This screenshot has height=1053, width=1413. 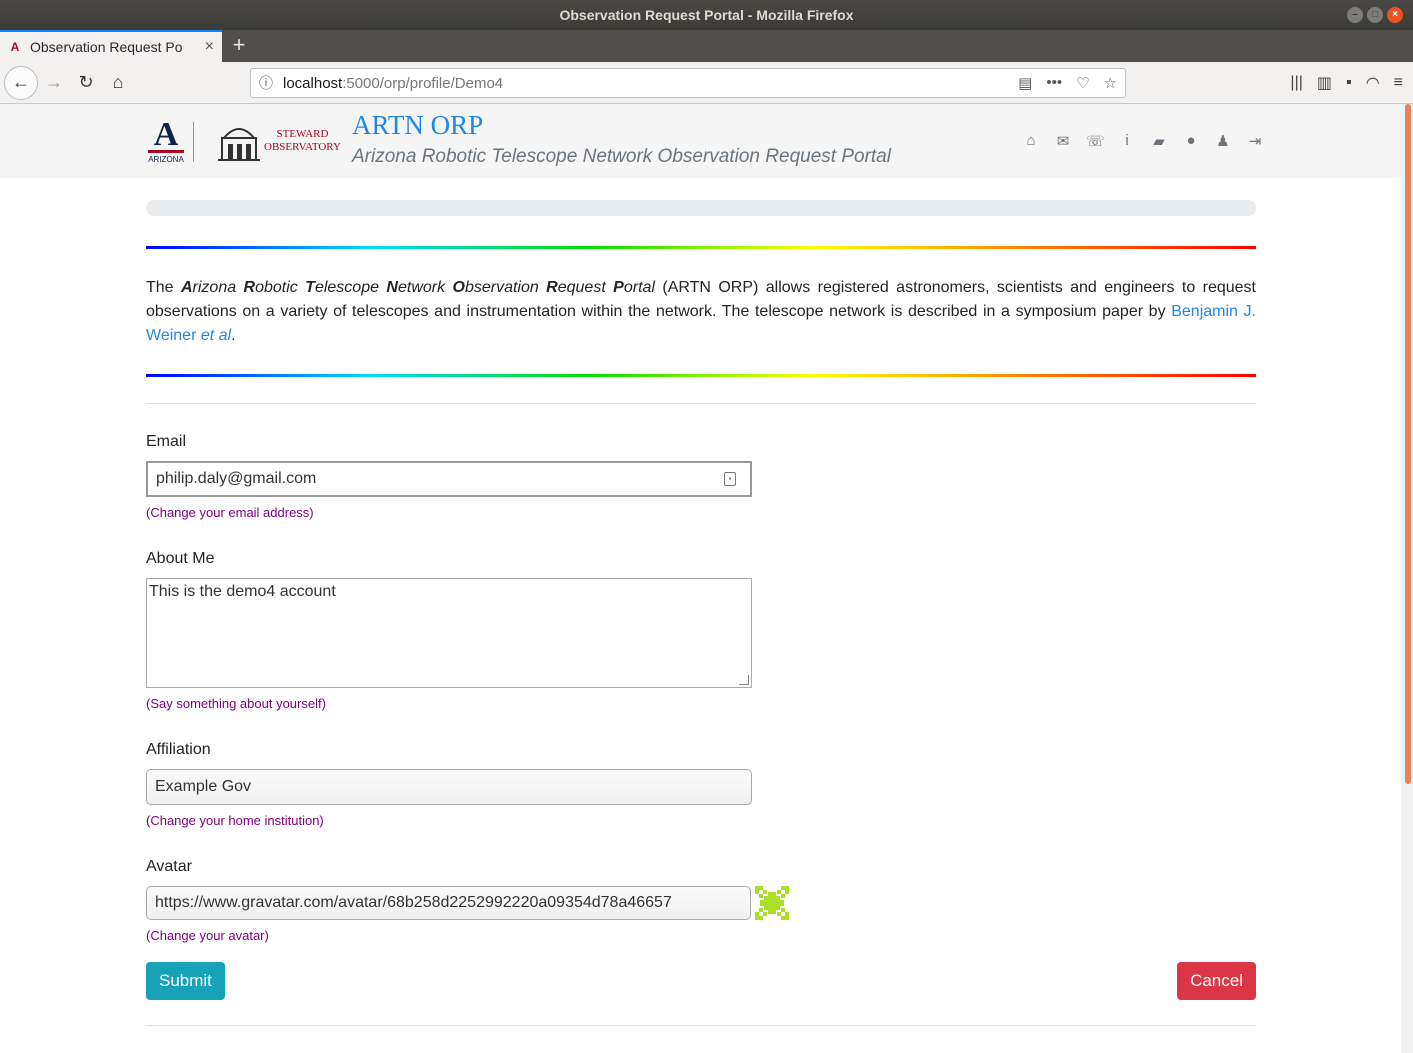 What do you see at coordinates (86, 83) in the screenshot?
I see `reload-button: ↻` at bounding box center [86, 83].